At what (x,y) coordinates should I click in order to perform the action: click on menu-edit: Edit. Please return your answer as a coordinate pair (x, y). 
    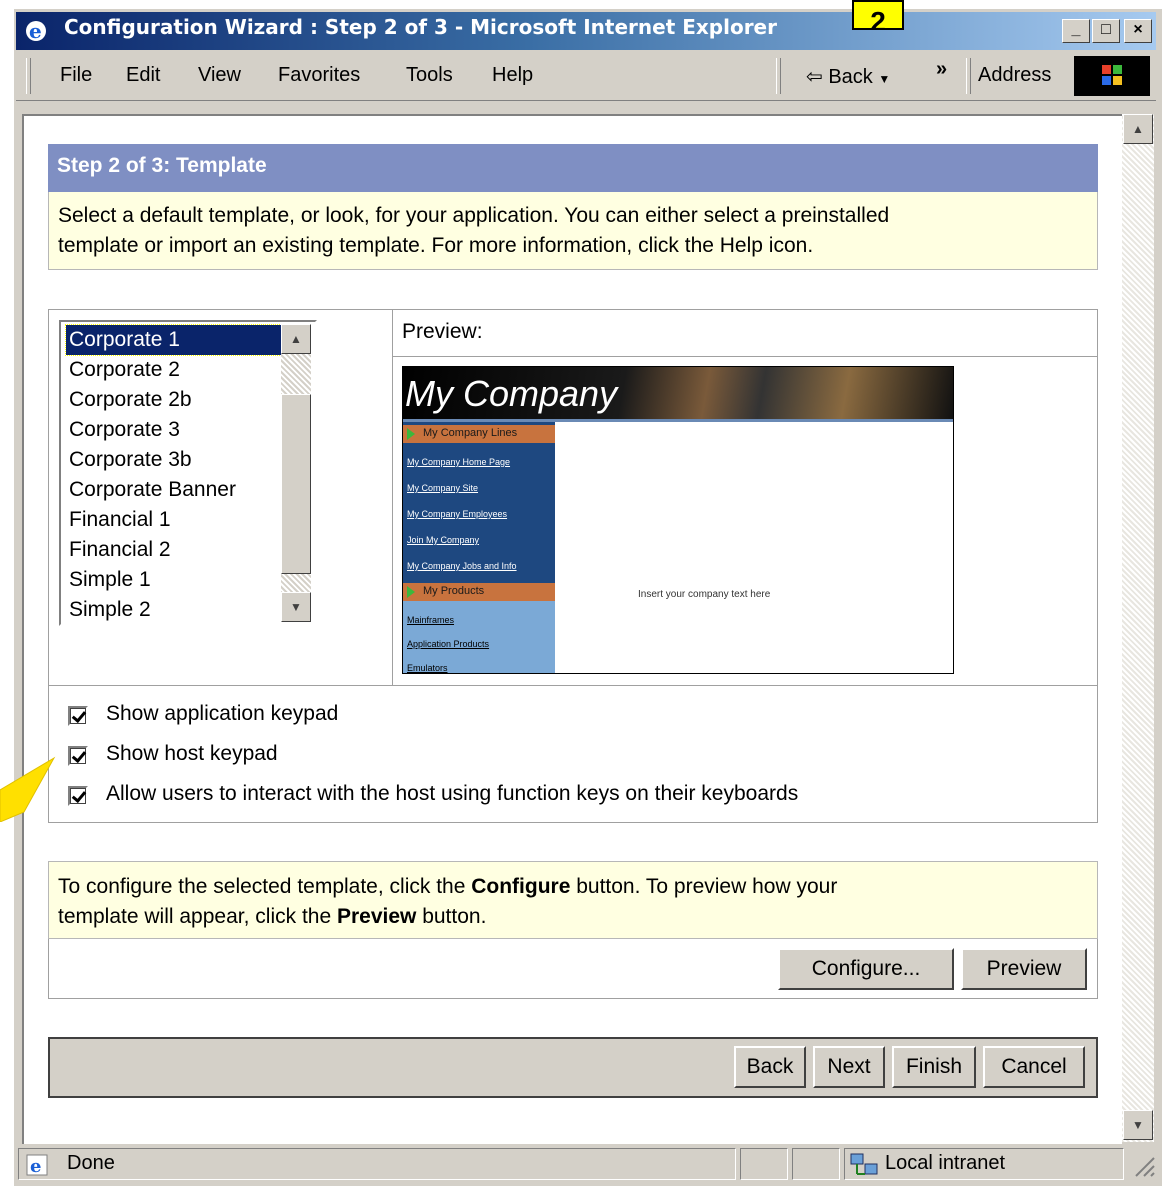
    Looking at the image, I should click on (143, 75).